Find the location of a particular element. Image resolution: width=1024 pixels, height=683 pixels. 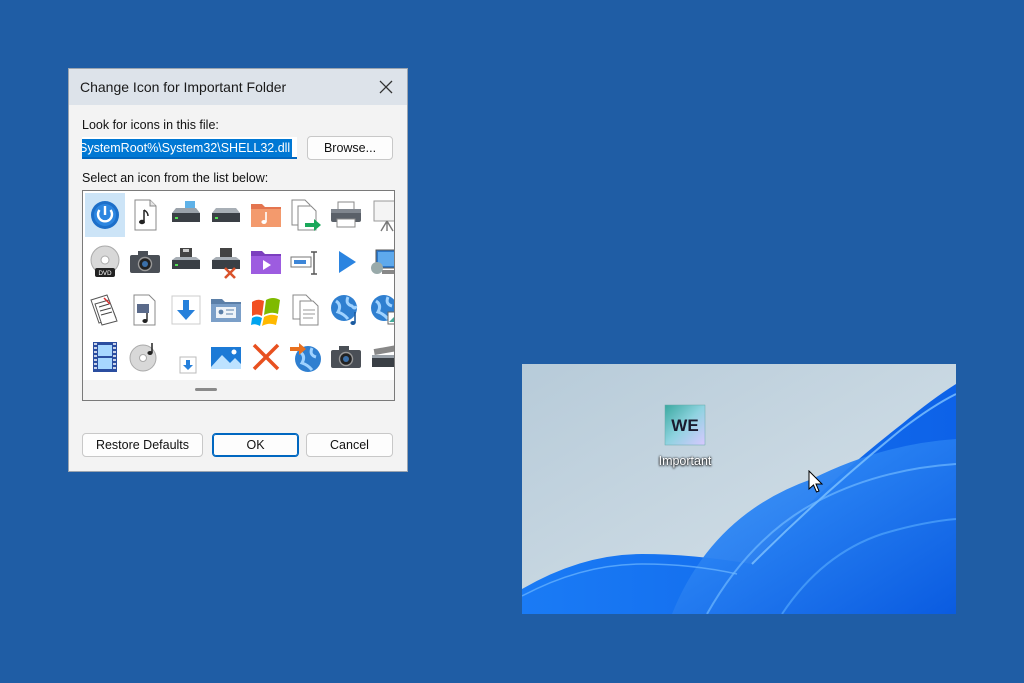

play-icon is located at coordinates (346, 262).